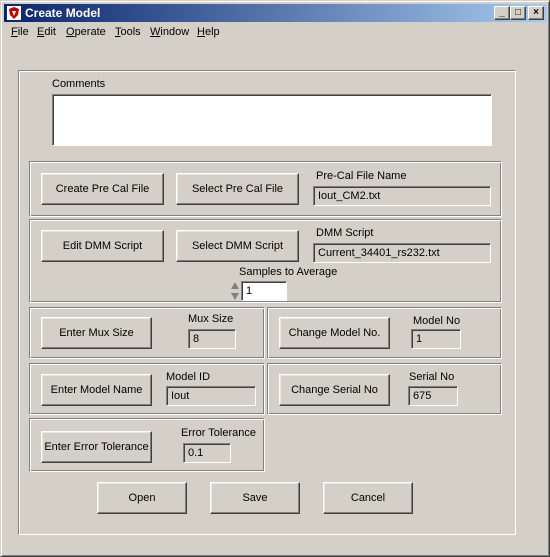 This screenshot has height=557, width=550. Describe the element at coordinates (402, 196) in the screenshot. I see `pre-cal-file-name-field: Iout_CM2.txt` at that location.